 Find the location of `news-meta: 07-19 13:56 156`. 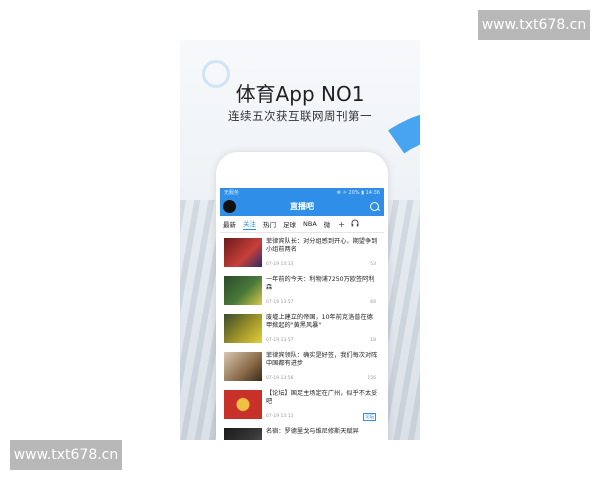

news-meta: 07-19 13:56 156 is located at coordinates (322, 378).